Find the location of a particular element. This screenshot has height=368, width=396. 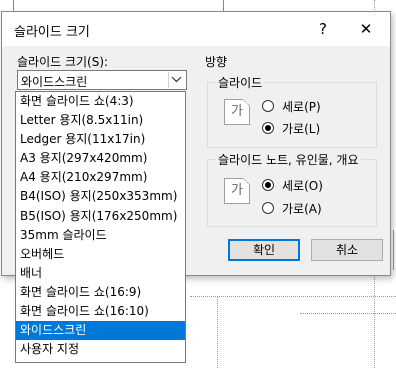

notes-landscape-radio-circle is located at coordinates (268, 208).